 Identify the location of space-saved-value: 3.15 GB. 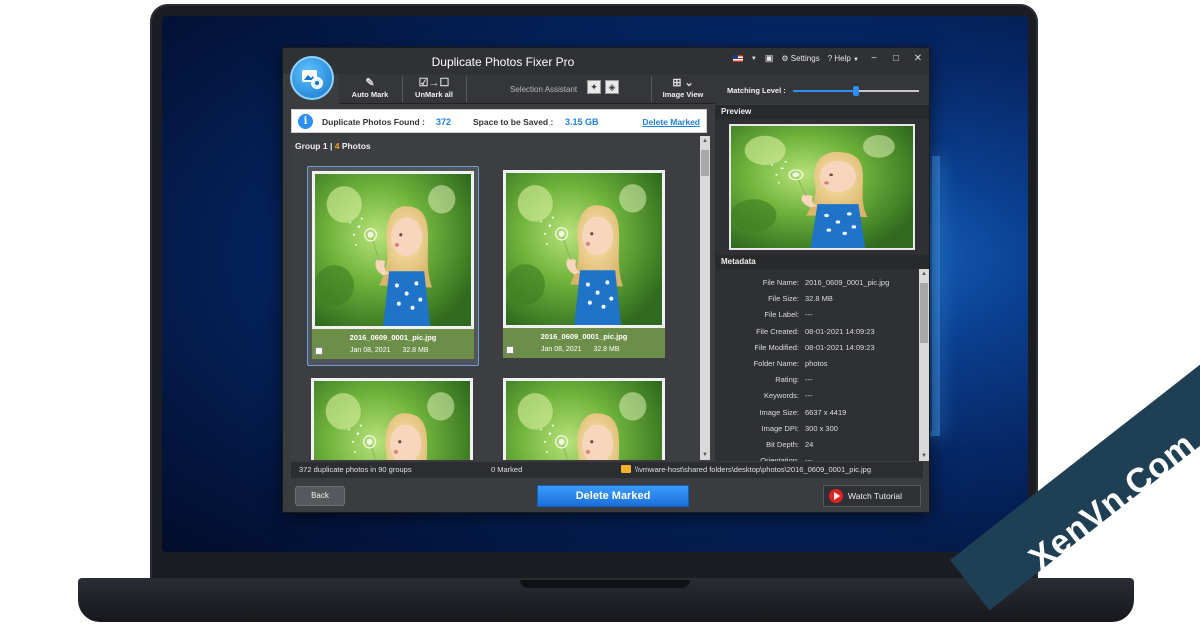
(582, 122).